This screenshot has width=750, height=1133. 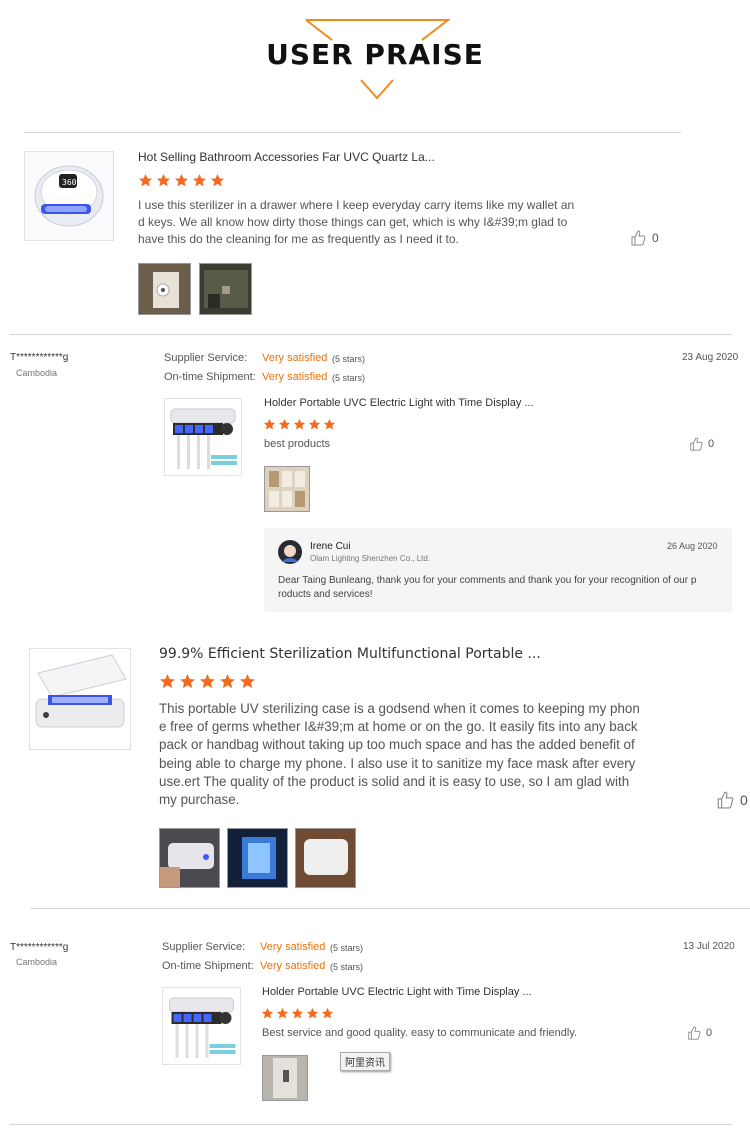 I want to click on replier-name: Irene Cui, so click(x=330, y=546).